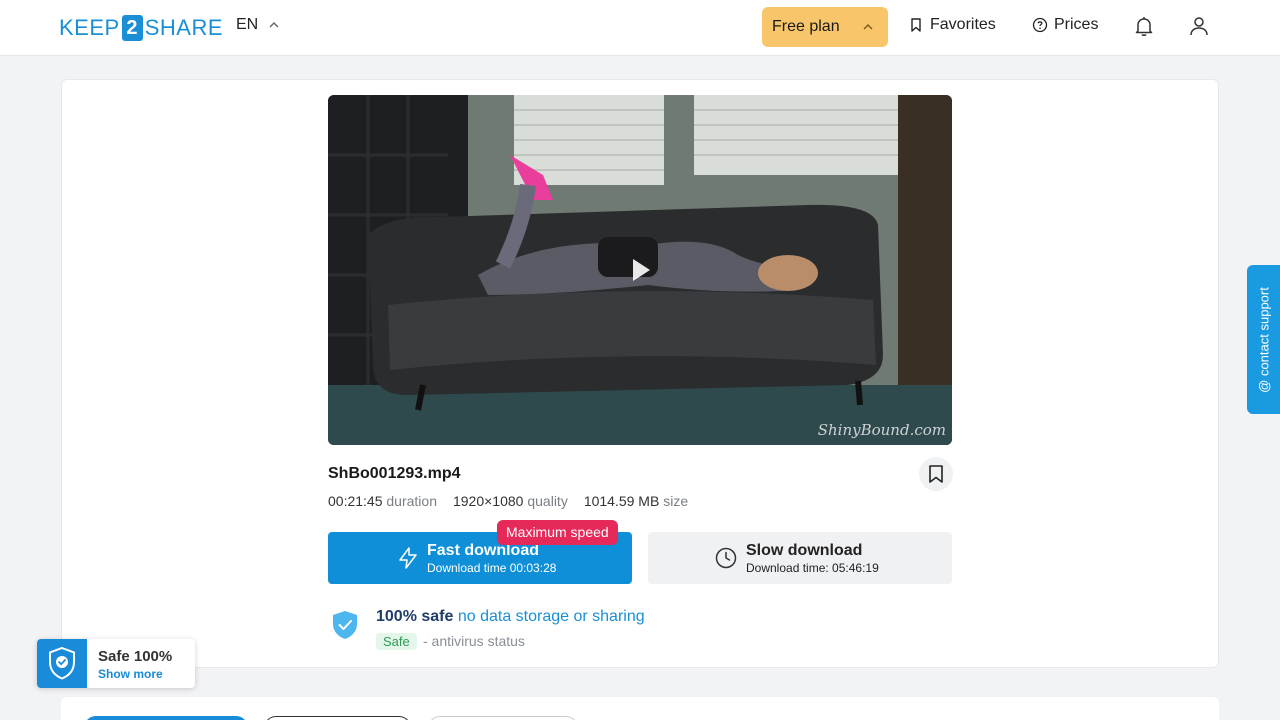  I want to click on safety-title: 100% safe no data storage or sharing, so click(510, 617).